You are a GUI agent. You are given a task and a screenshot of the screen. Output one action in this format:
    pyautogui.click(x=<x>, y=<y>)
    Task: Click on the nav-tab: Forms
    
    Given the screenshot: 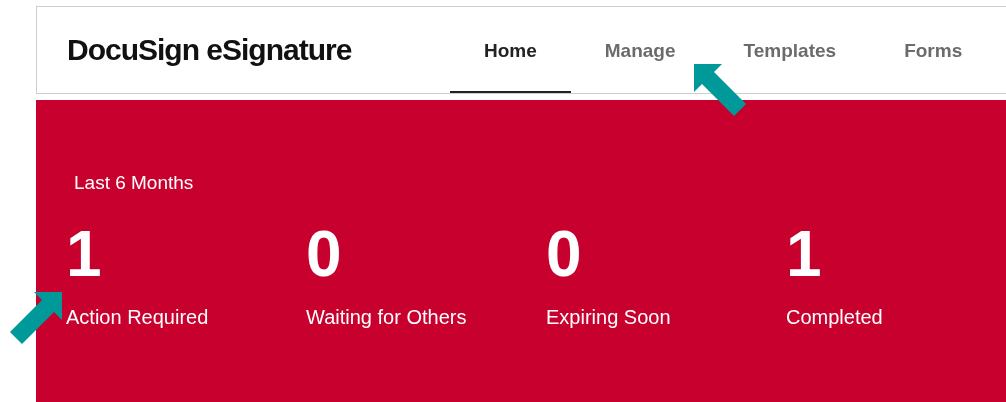 What is the action you would take?
    pyautogui.click(x=933, y=52)
    